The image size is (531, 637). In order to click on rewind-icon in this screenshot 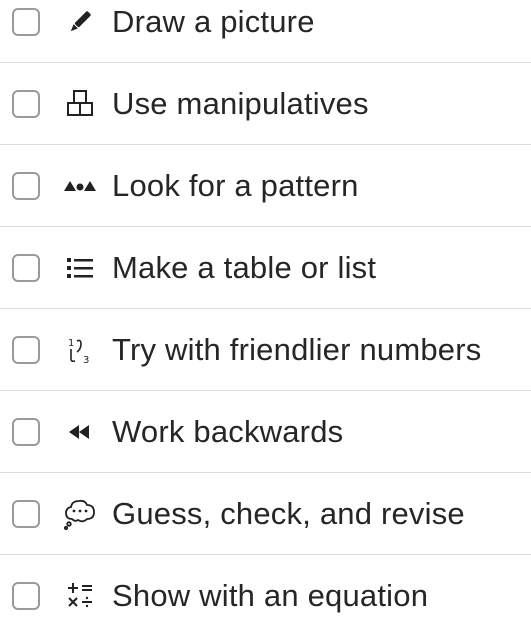, I will do `click(80, 432)`.